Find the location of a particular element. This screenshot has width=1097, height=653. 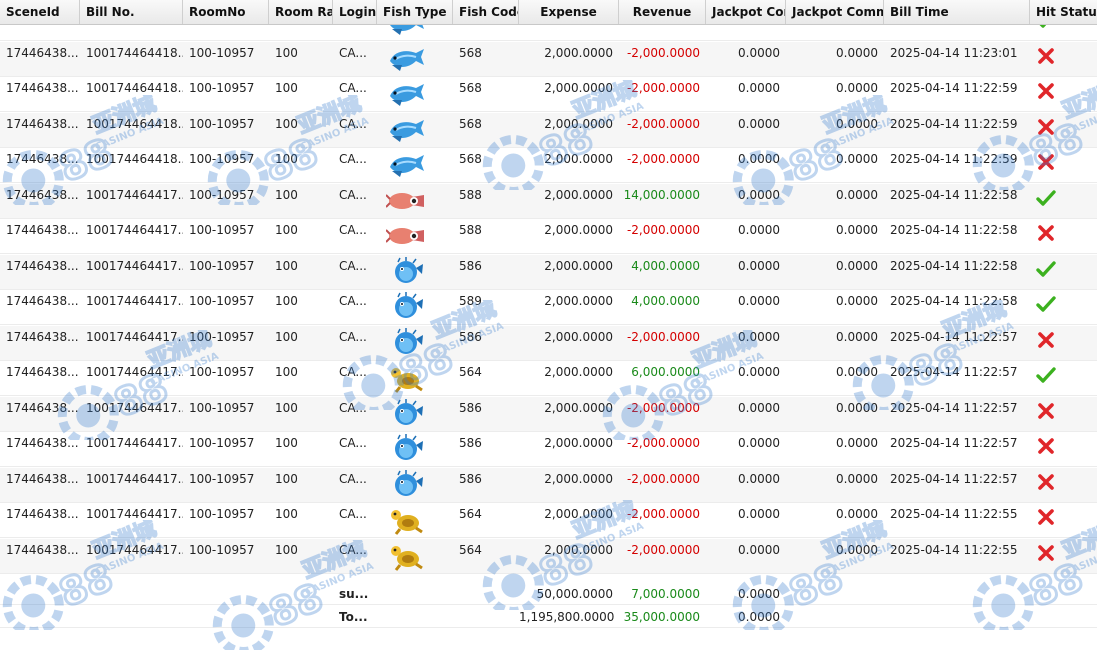

col-header-revenue: Revenue is located at coordinates (662, 12).